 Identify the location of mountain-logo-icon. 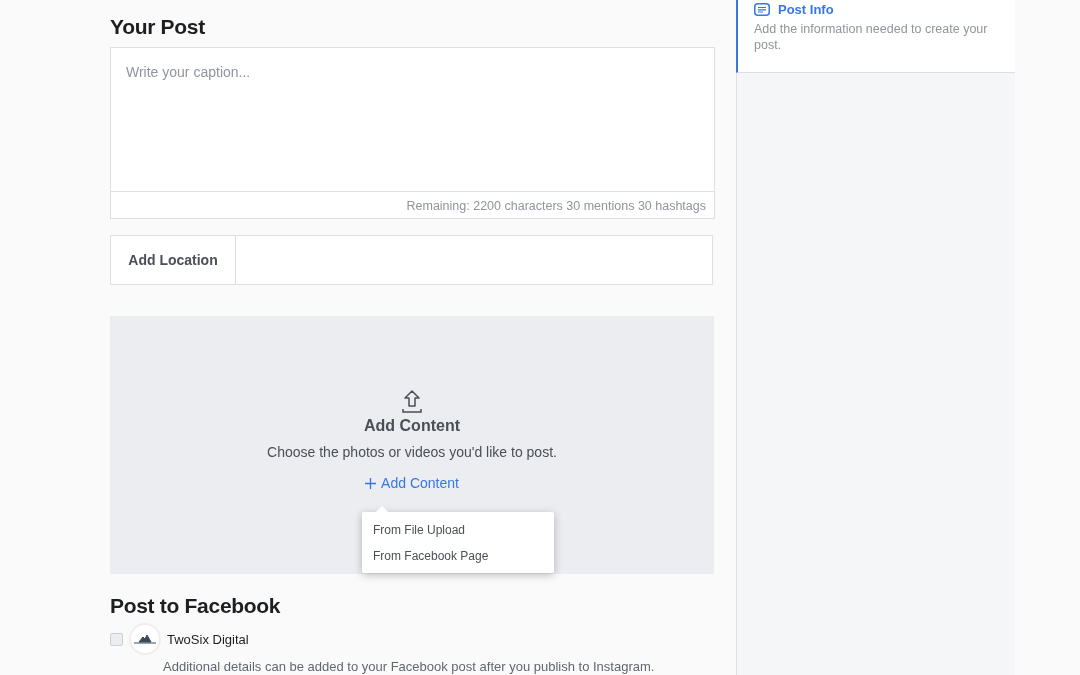
(145, 639).